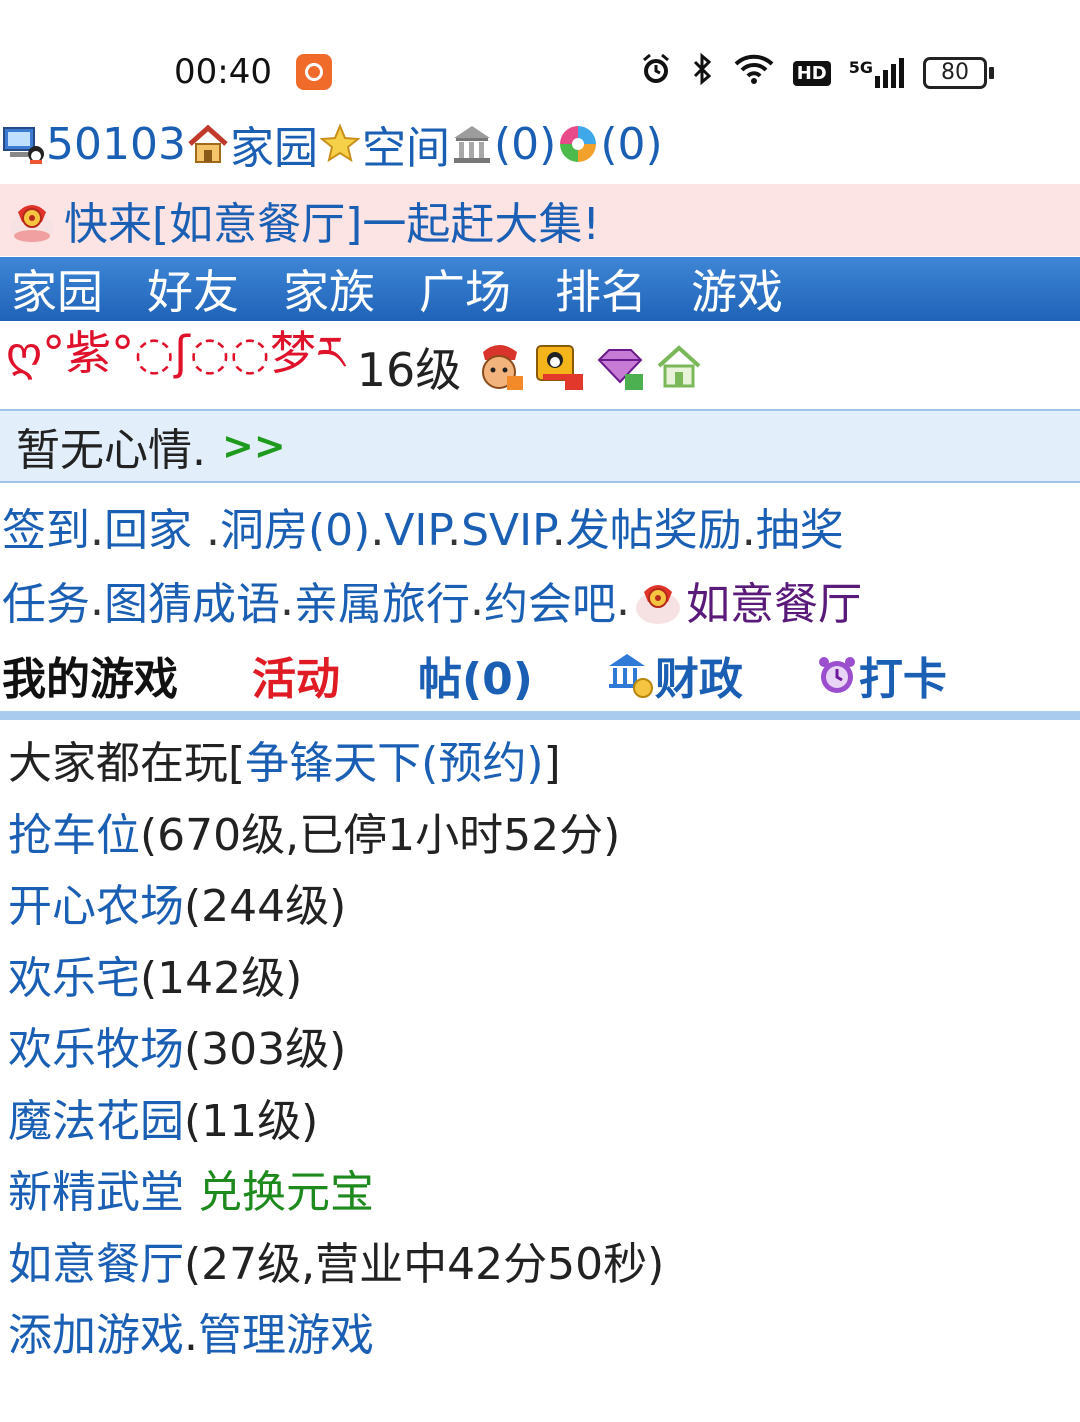  What do you see at coordinates (601, 289) in the screenshot?
I see `nav-tab-ranking: 排名` at bounding box center [601, 289].